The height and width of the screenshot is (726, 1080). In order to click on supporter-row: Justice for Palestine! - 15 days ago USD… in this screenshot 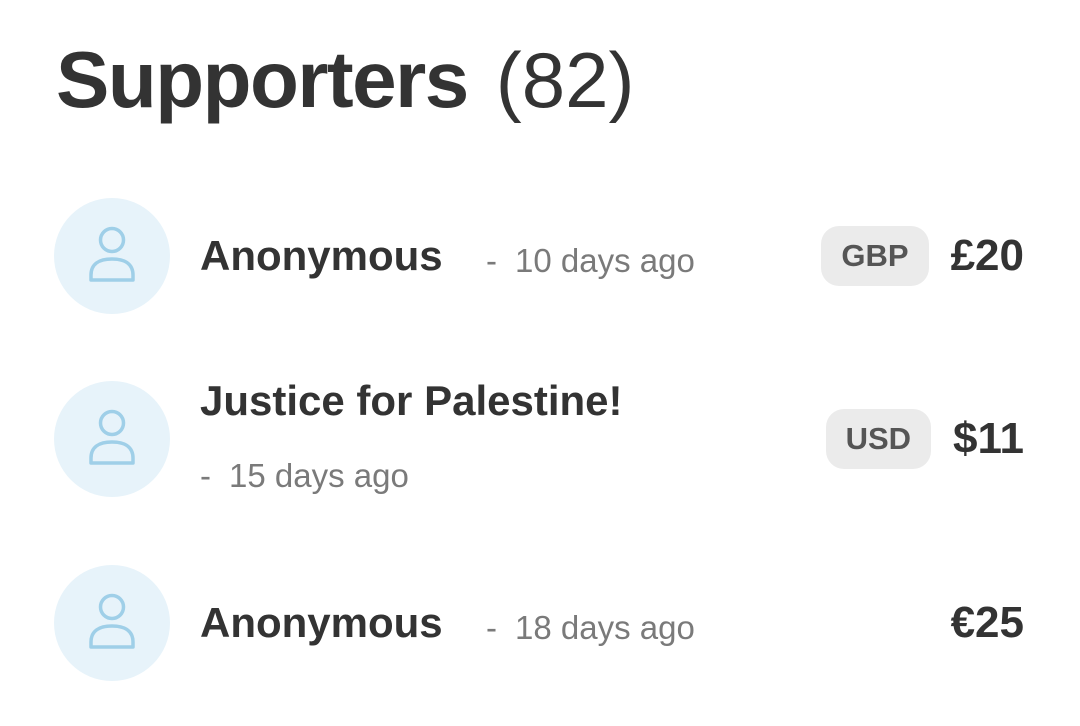, I will do `click(539, 437)`.